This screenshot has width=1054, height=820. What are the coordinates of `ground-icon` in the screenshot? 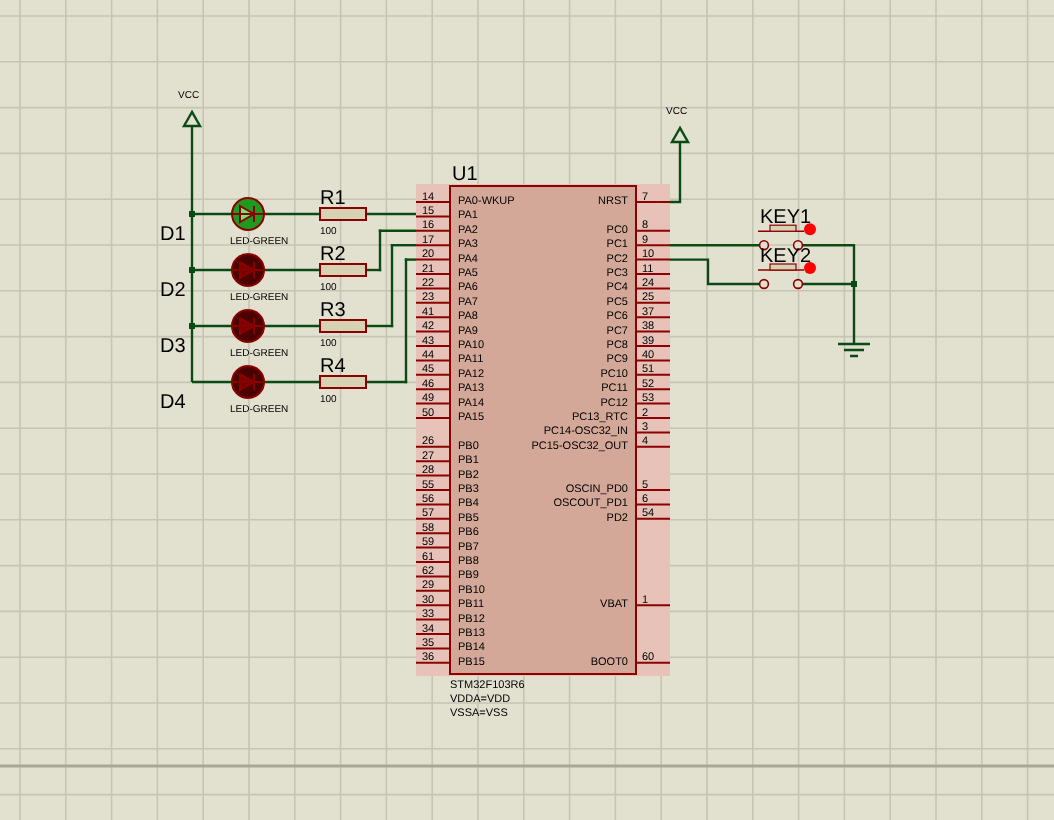 It's located at (854, 346).